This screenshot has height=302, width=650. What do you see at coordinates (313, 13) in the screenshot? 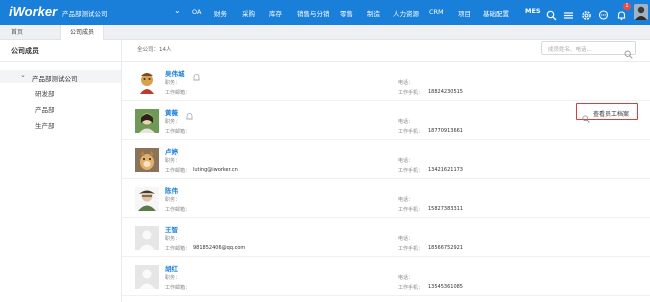
I see `nav-item-sales: 销售与分销` at bounding box center [313, 13].